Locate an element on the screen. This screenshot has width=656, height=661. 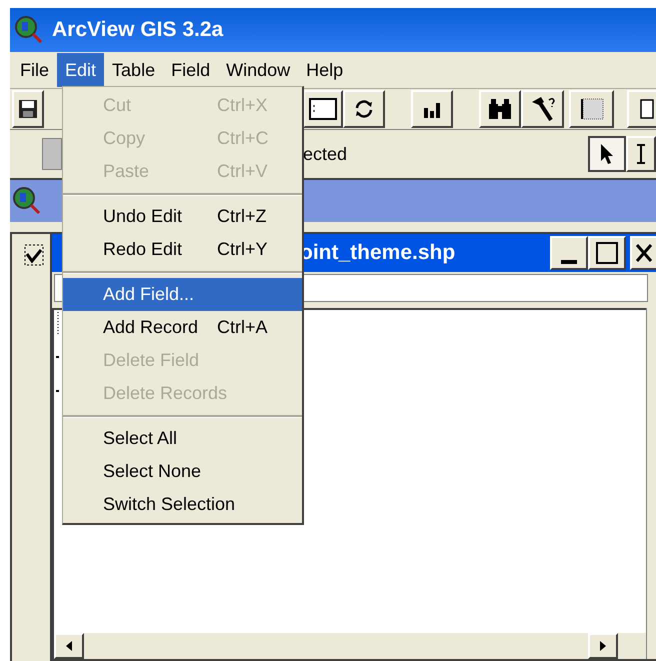
close-icon is located at coordinates (644, 253).